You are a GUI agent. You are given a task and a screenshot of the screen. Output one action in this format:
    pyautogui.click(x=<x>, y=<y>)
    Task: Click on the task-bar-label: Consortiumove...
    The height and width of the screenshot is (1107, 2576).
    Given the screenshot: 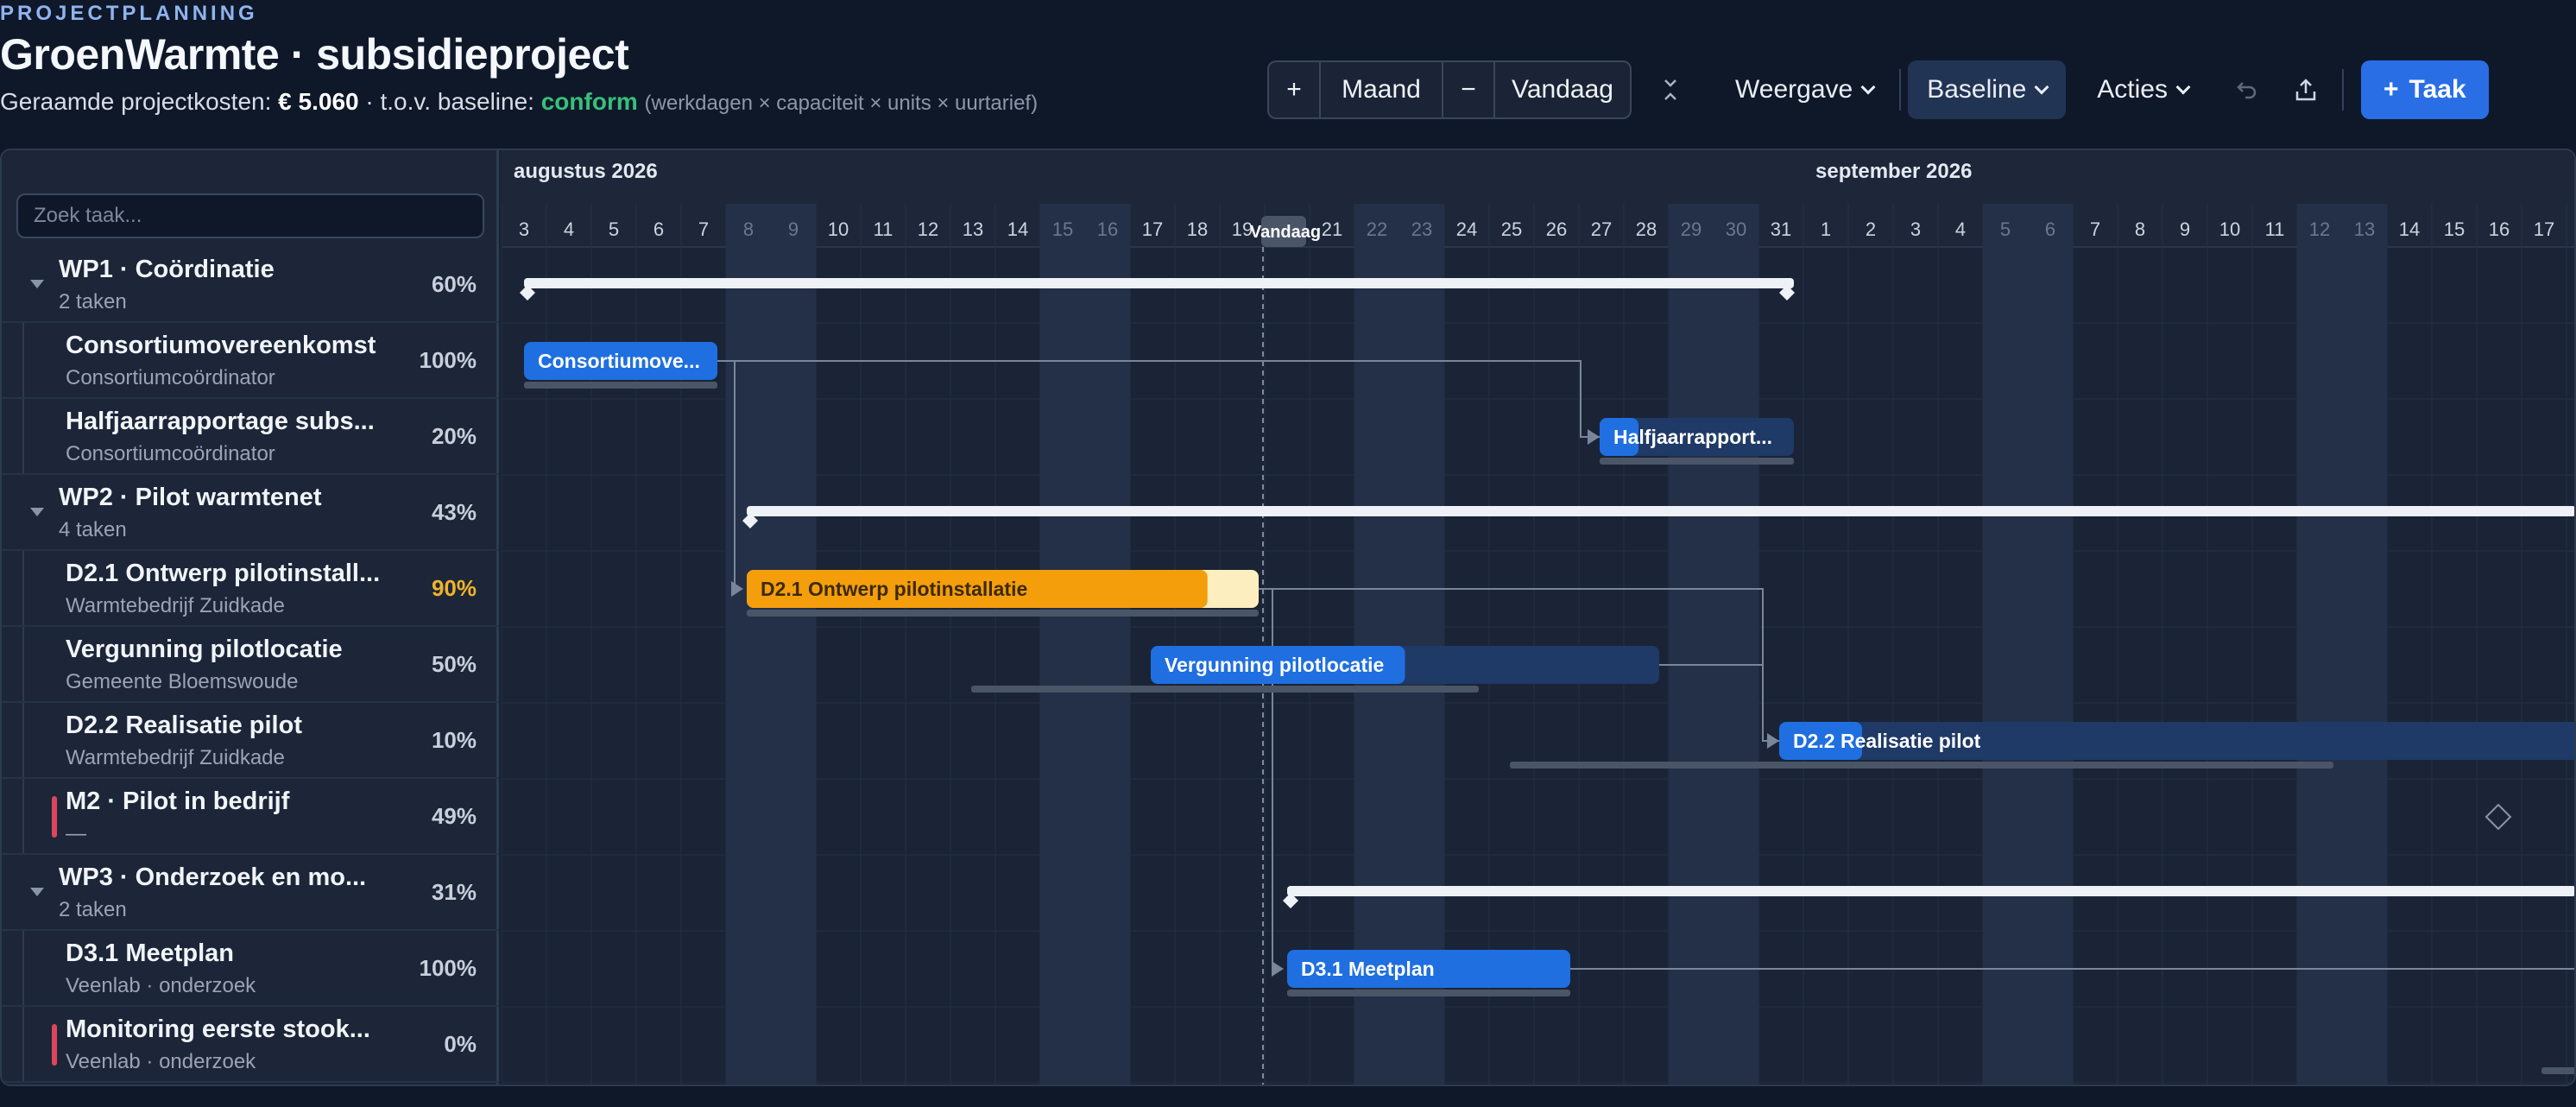 What is the action you would take?
    pyautogui.click(x=619, y=361)
    